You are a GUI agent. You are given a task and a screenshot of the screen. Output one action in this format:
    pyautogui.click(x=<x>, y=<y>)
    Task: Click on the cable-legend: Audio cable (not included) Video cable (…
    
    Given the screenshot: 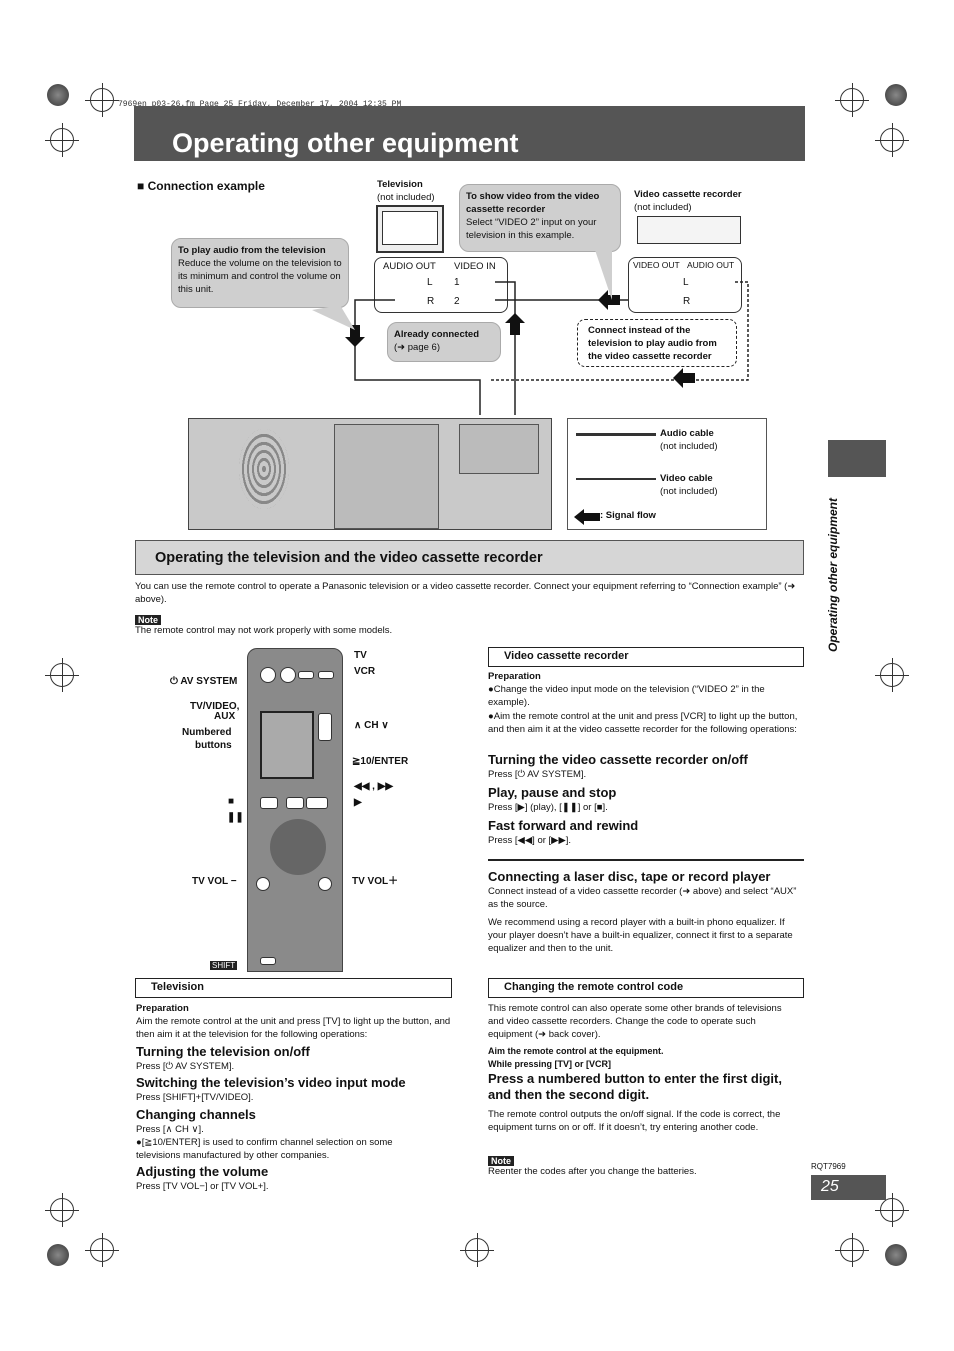 What is the action you would take?
    pyautogui.click(x=667, y=474)
    